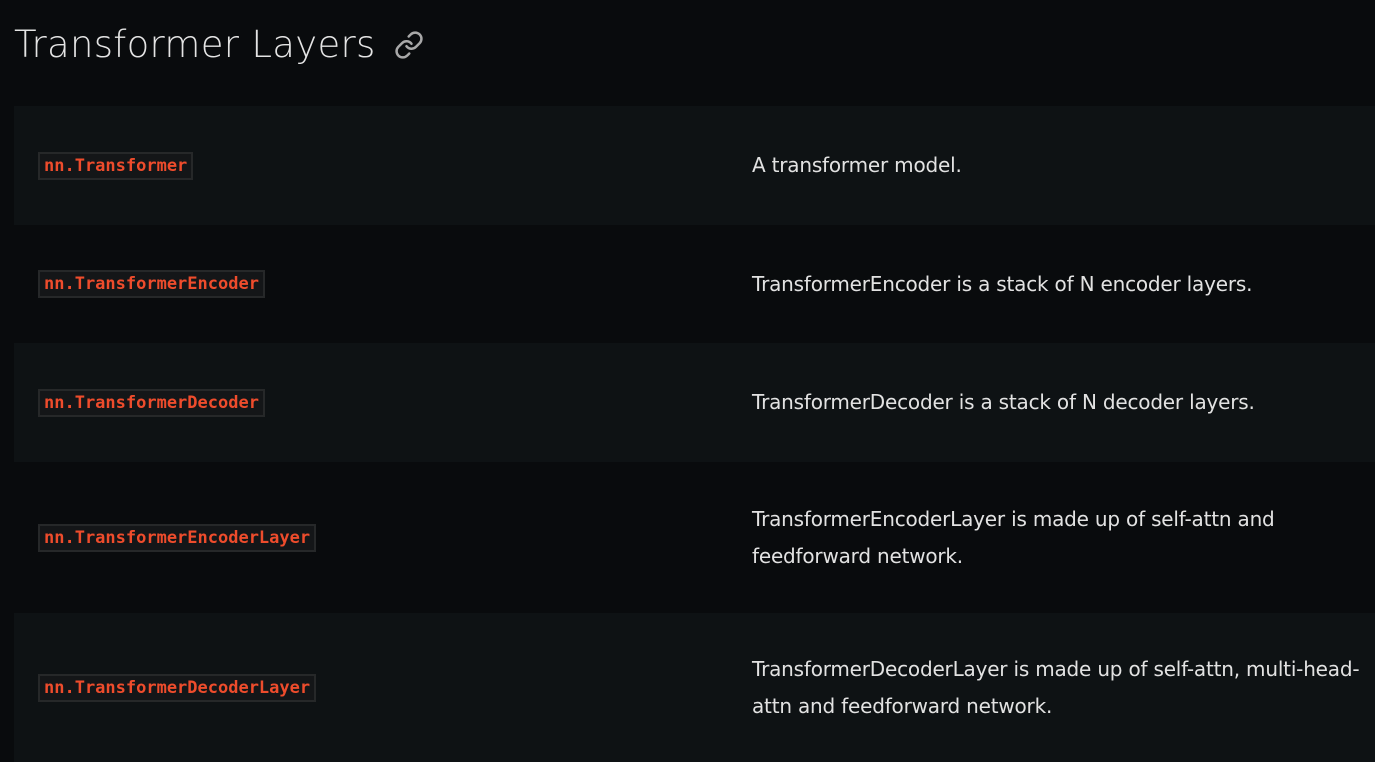  I want to click on api-link: nn.TransformerDecoderLayer, so click(177, 687).